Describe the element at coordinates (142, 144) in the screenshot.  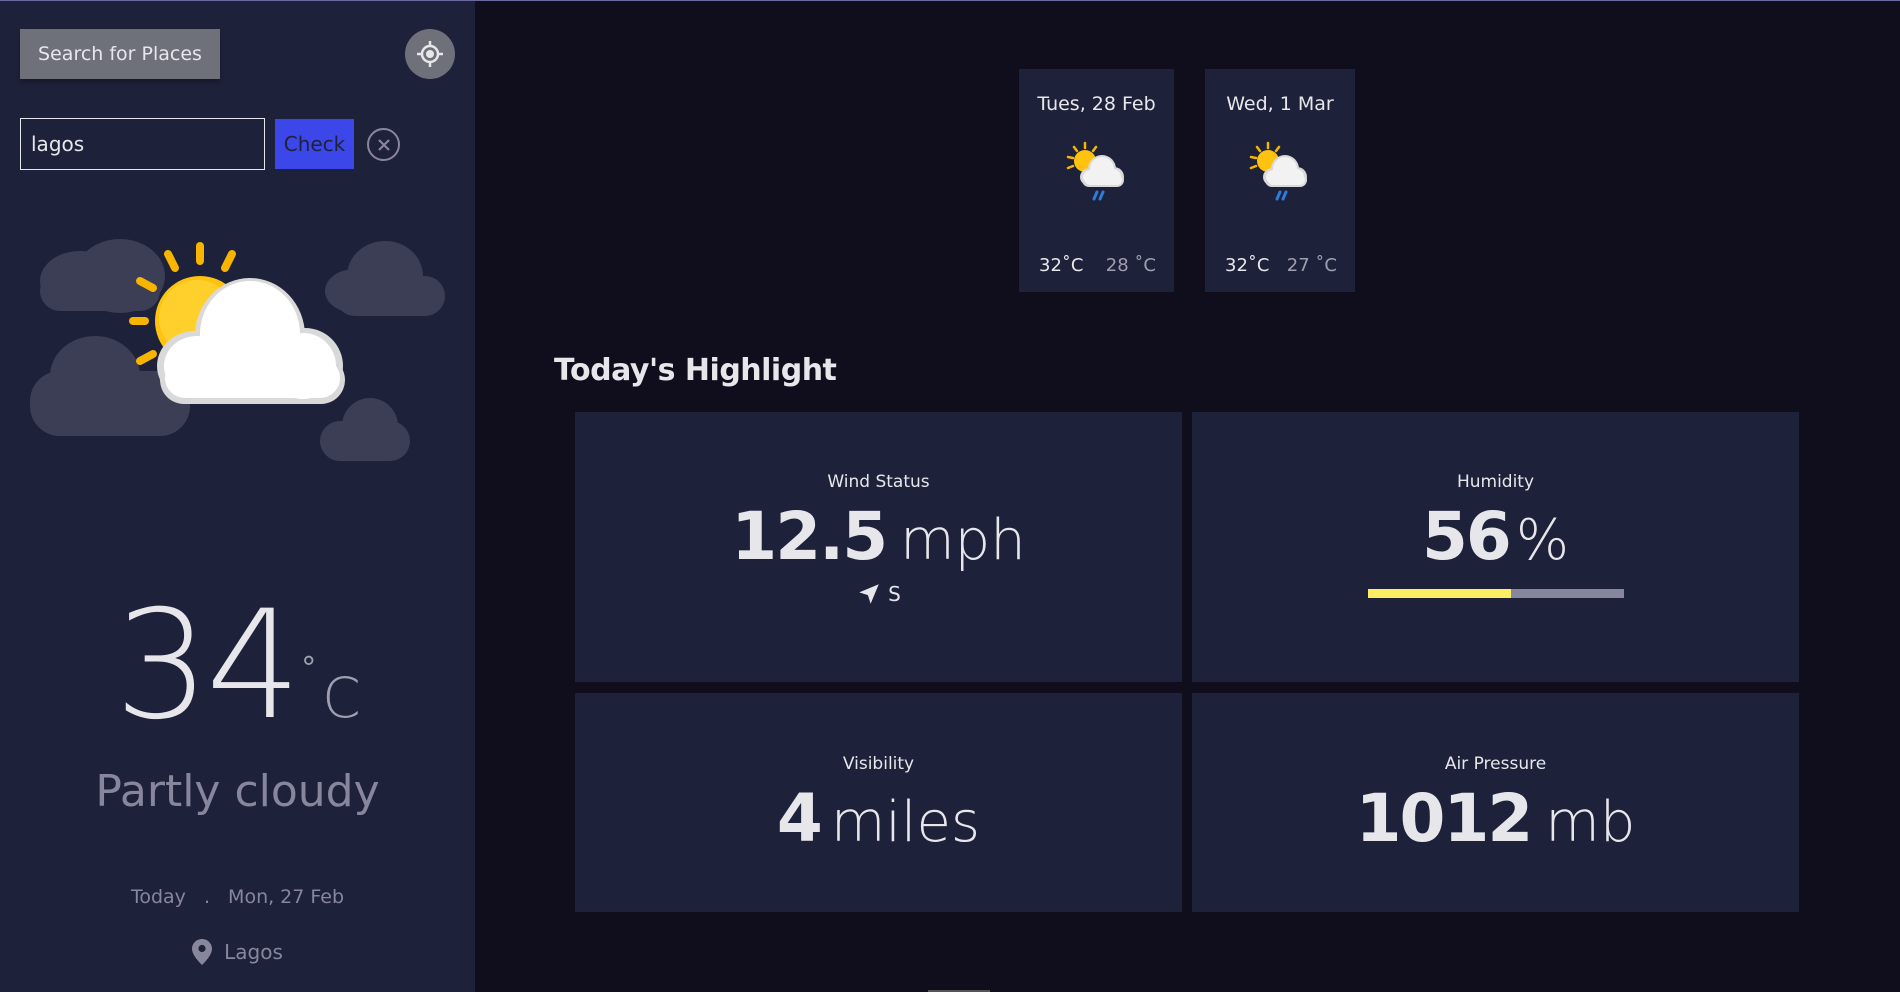
I see `search-input` at that location.